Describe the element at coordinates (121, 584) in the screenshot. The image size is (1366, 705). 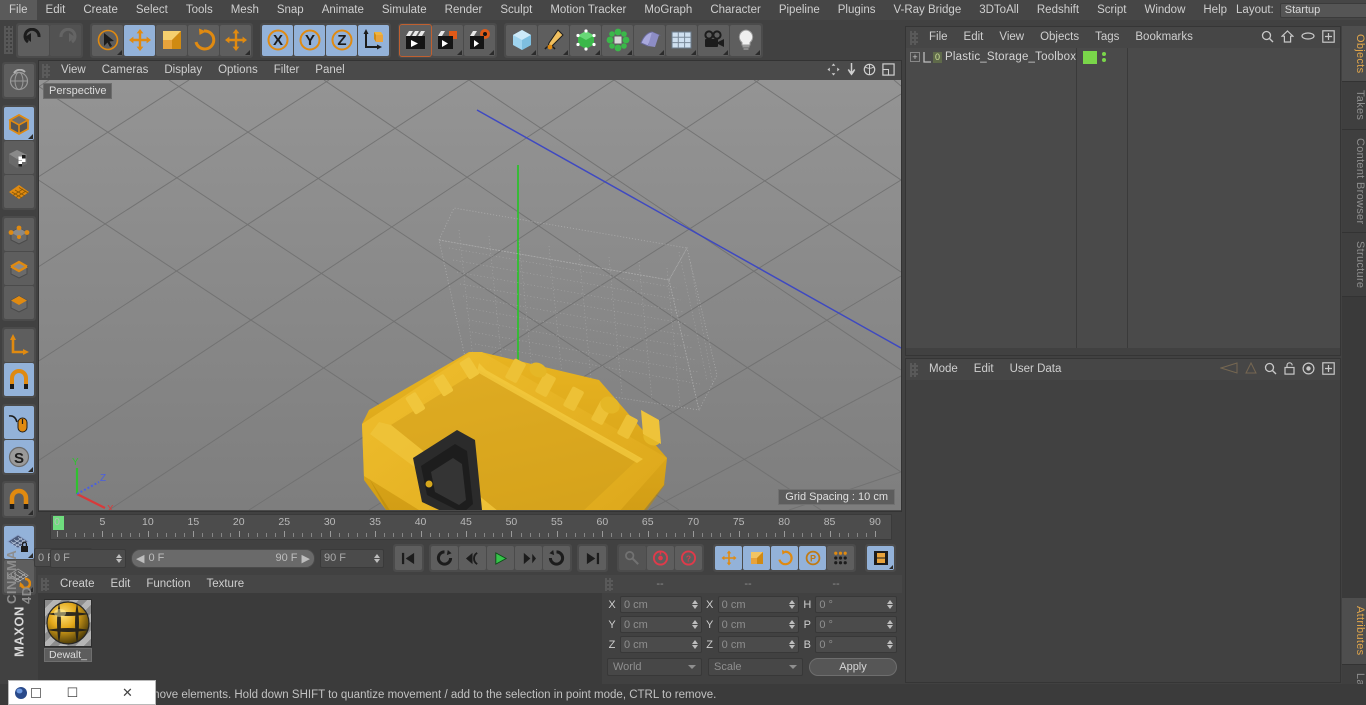
I see `material-menu-edit: Edit` at that location.